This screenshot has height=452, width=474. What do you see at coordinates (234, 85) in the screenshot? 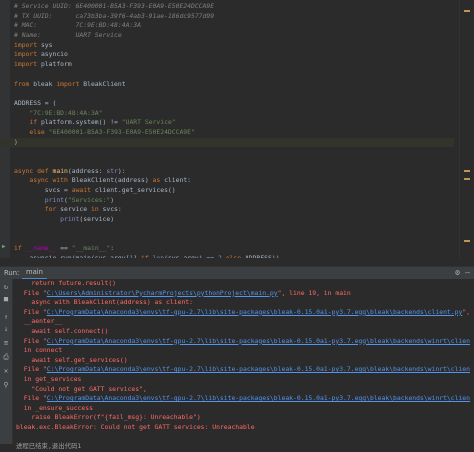
I see `code-line: from bleak import BleakClient` at bounding box center [234, 85].